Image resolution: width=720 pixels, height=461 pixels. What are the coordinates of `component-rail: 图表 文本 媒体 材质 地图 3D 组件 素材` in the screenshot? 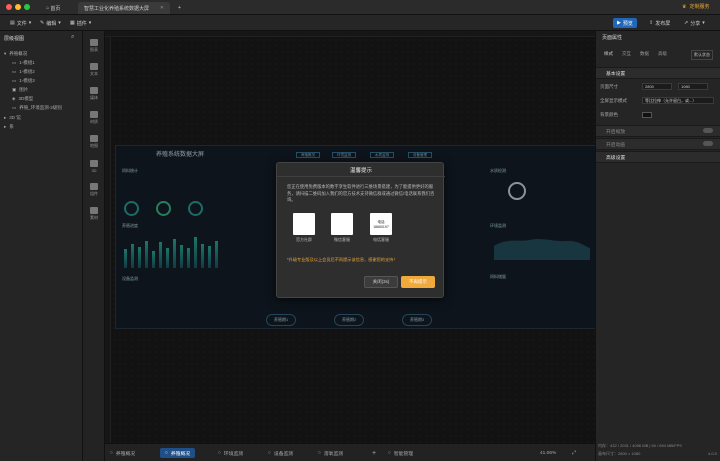 It's located at (94, 246).